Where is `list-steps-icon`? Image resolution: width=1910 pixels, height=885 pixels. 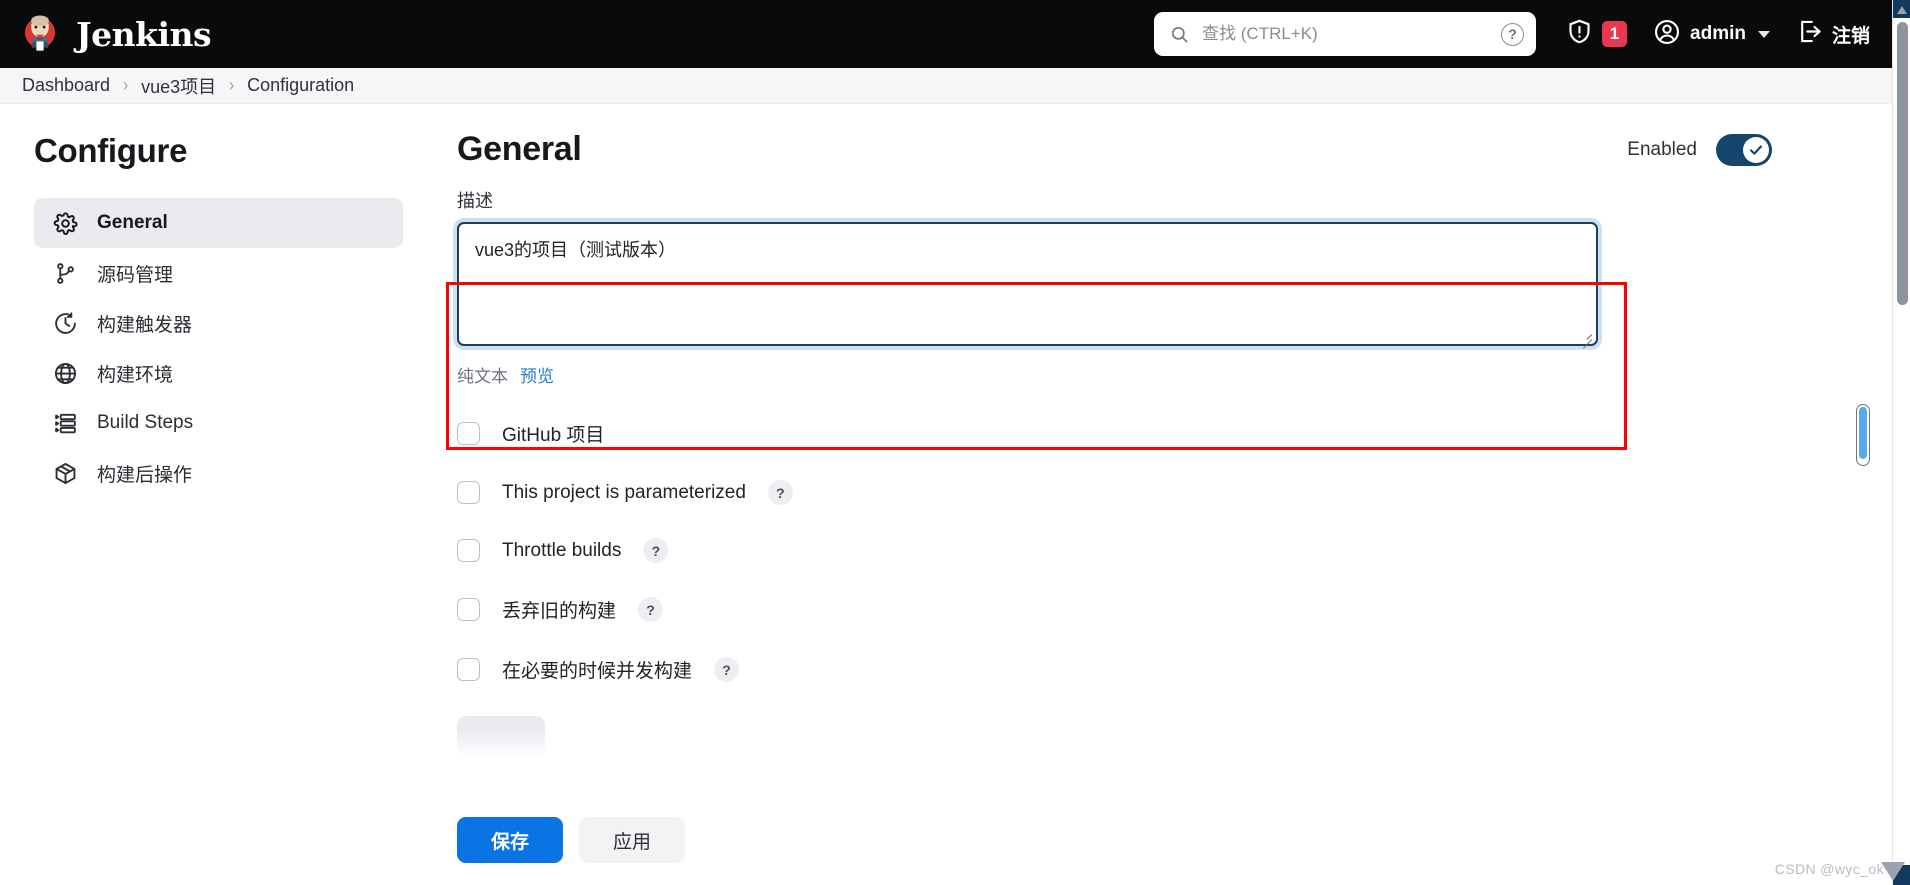
list-steps-icon is located at coordinates (65, 423).